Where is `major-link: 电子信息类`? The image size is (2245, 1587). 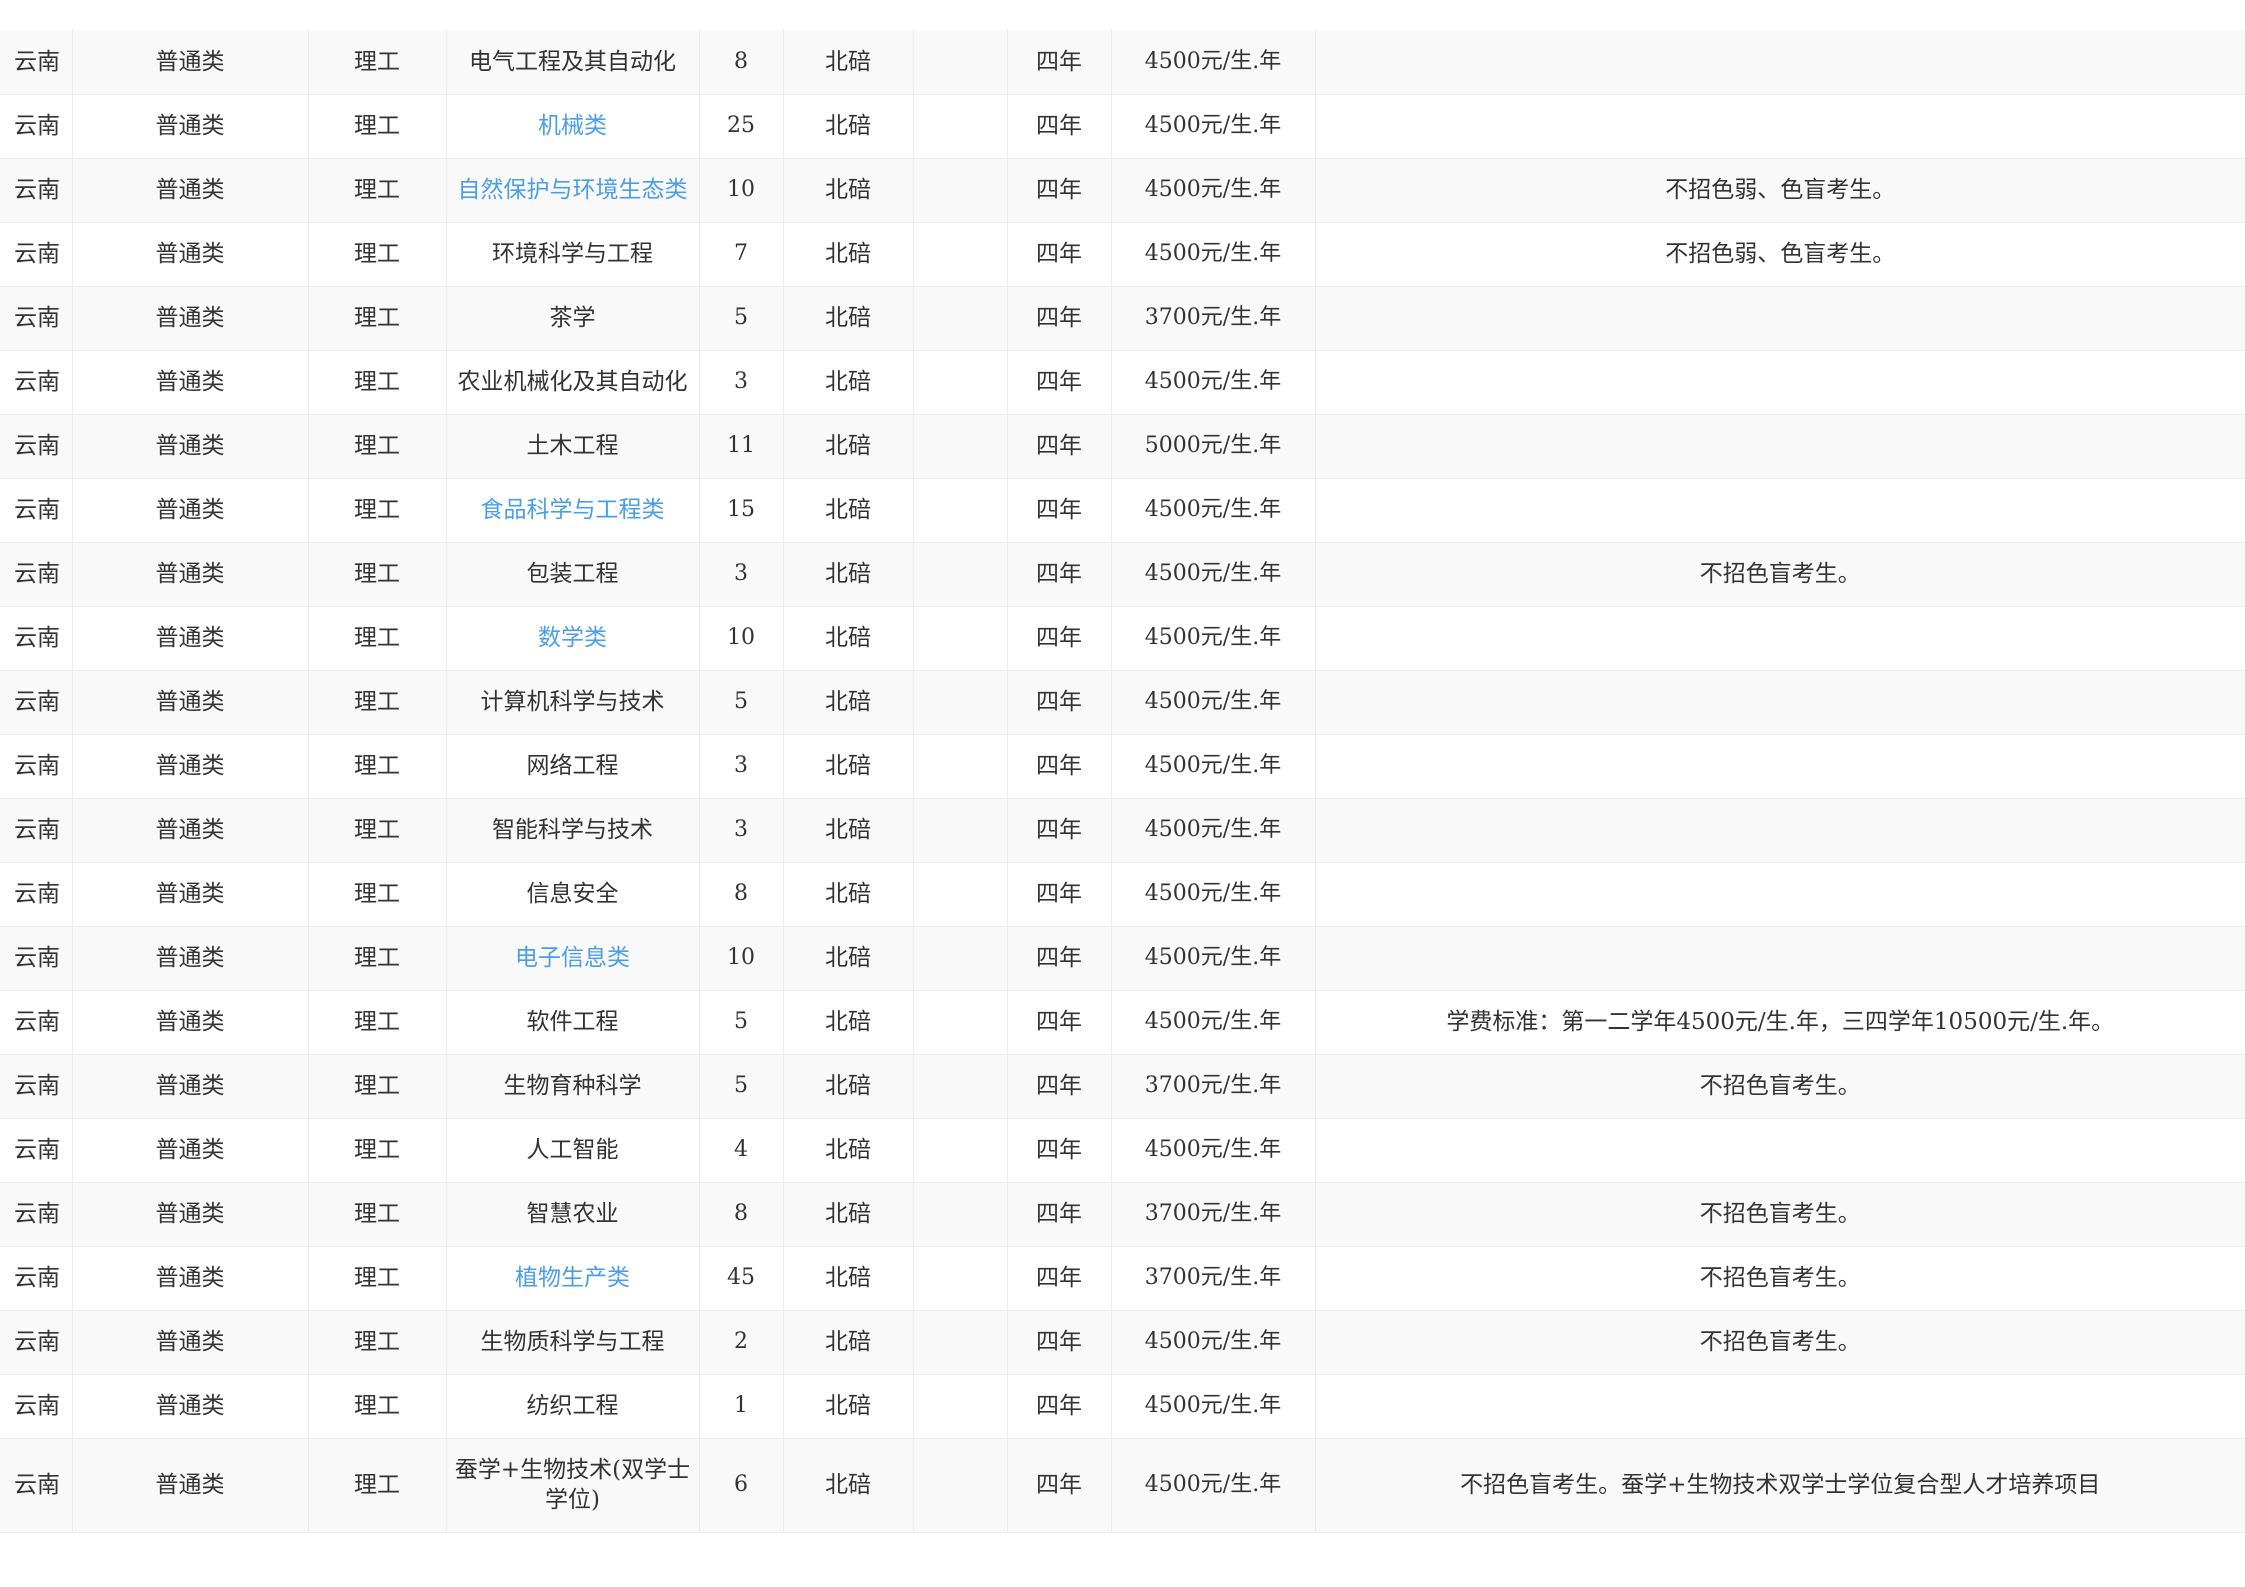 major-link: 电子信息类 is located at coordinates (572, 958).